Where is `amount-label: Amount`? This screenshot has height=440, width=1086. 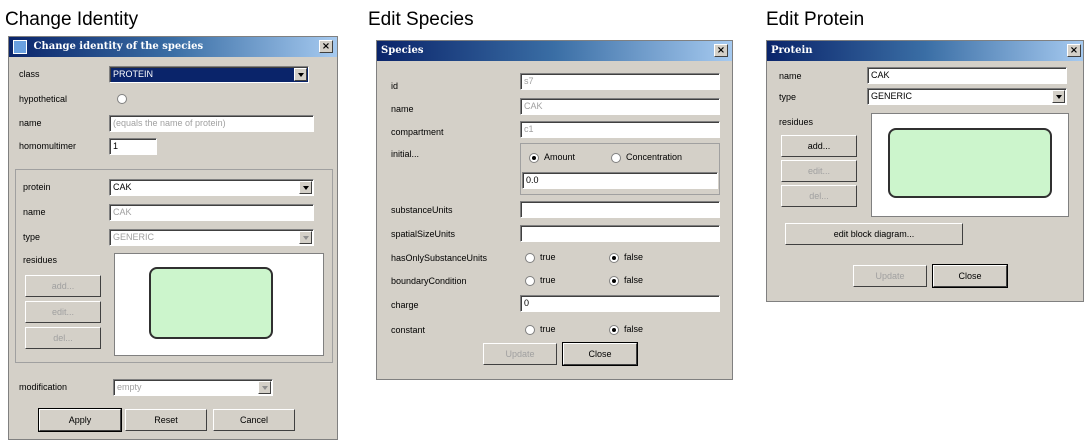 amount-label: Amount is located at coordinates (560, 157).